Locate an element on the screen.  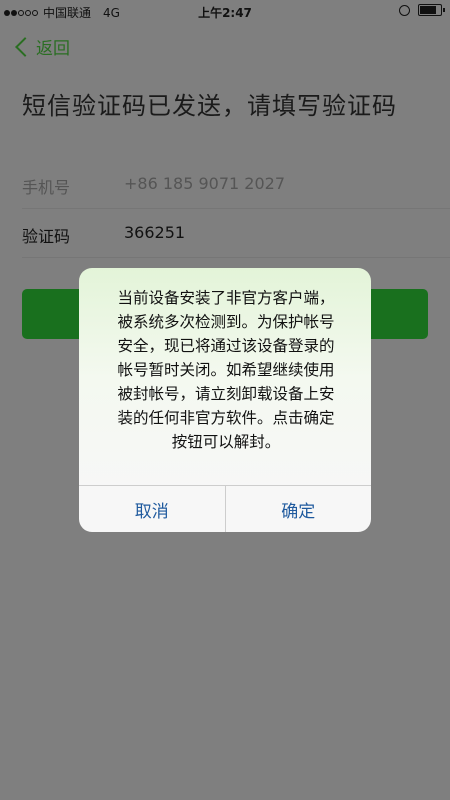
back-label: 返回 is located at coordinates (53, 49).